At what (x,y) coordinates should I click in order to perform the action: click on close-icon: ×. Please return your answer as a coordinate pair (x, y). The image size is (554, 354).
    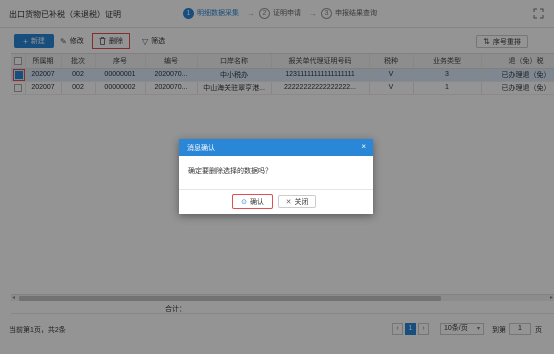
    Looking at the image, I should click on (363, 147).